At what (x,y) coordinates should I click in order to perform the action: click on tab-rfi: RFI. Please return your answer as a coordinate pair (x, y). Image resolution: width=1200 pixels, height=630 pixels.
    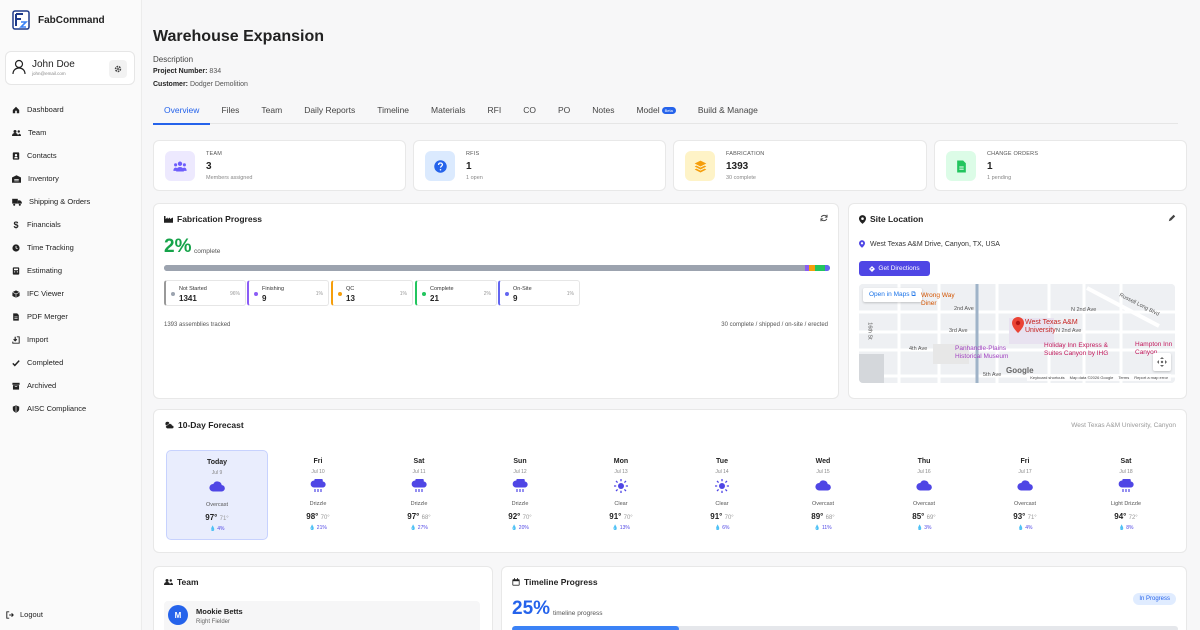
    Looking at the image, I should click on (495, 111).